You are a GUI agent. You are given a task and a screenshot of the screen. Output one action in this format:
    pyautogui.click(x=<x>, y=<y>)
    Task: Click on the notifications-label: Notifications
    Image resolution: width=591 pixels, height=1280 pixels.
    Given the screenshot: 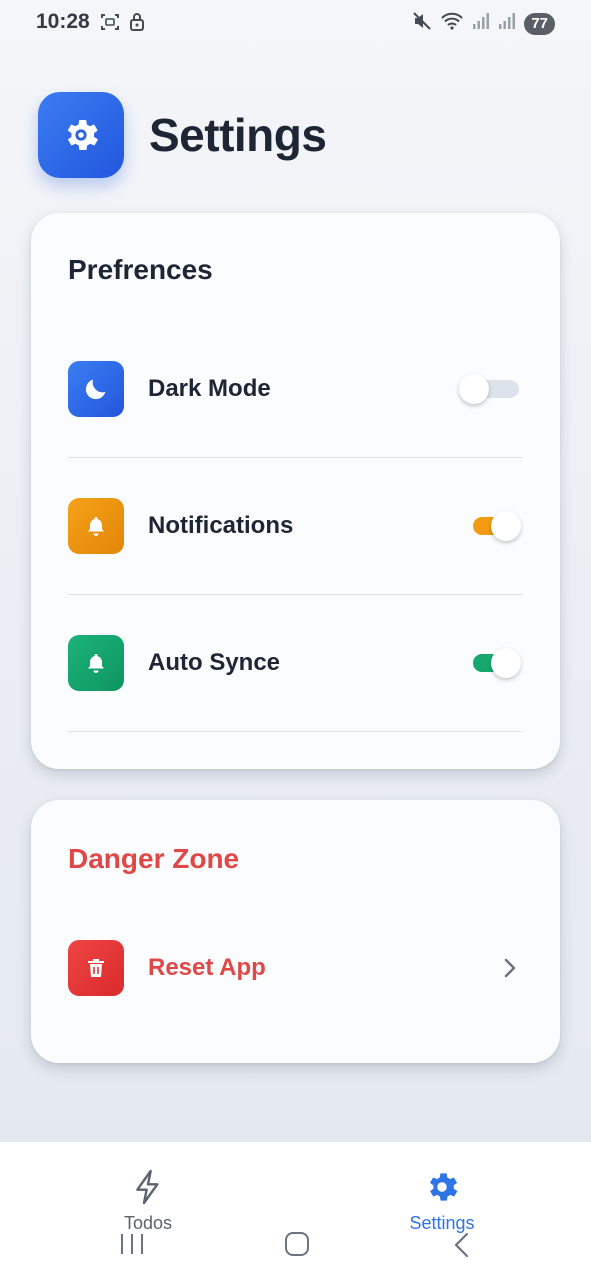 What is the action you would take?
    pyautogui.click(x=221, y=525)
    